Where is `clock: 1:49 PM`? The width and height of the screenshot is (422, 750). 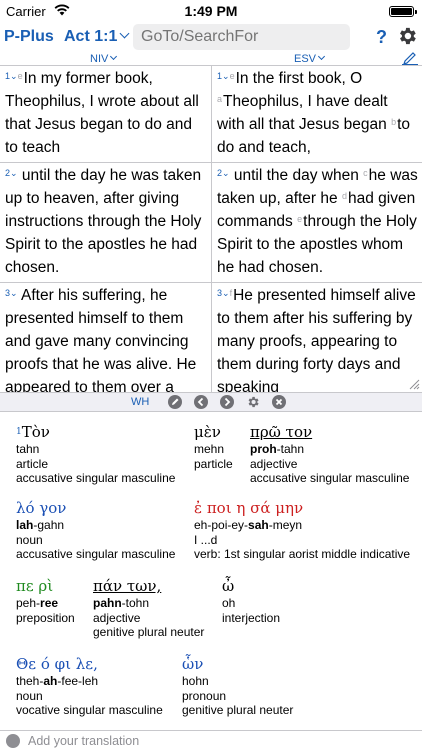
clock: 1:49 PM is located at coordinates (211, 11).